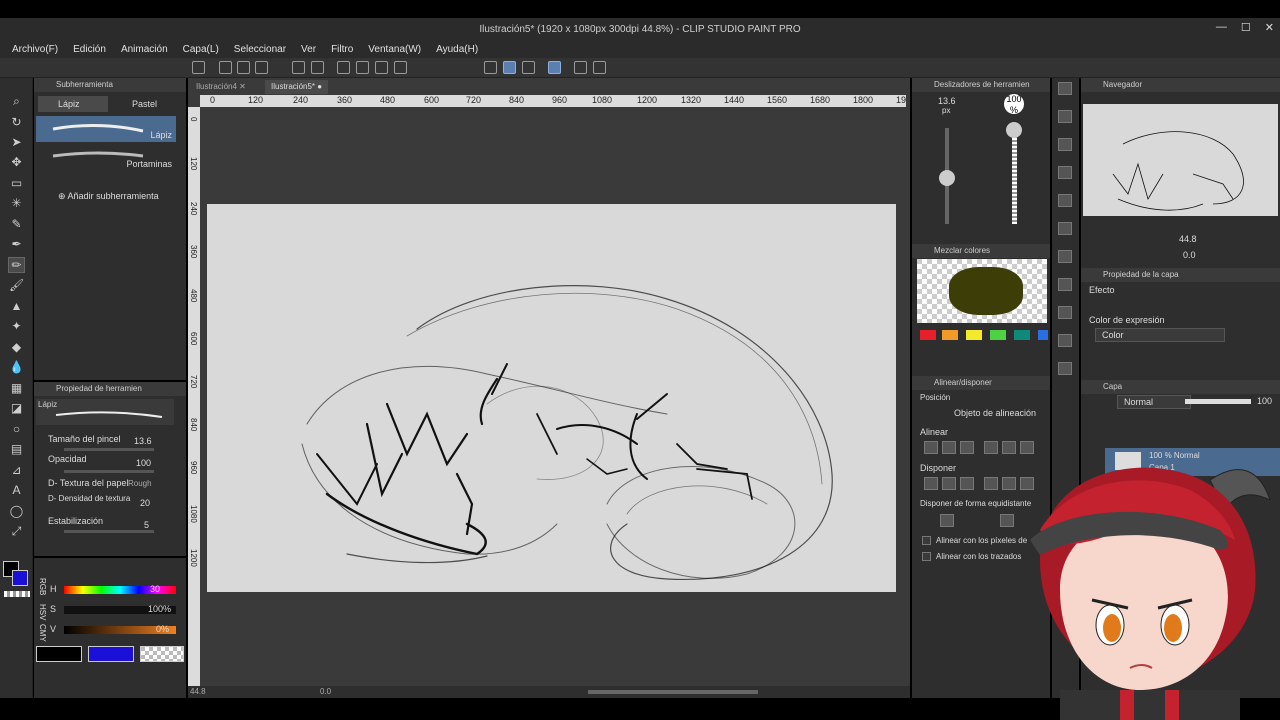 This screenshot has height=720, width=1280. What do you see at coordinates (109, 471) in the screenshot?
I see `opacity-slider` at bounding box center [109, 471].